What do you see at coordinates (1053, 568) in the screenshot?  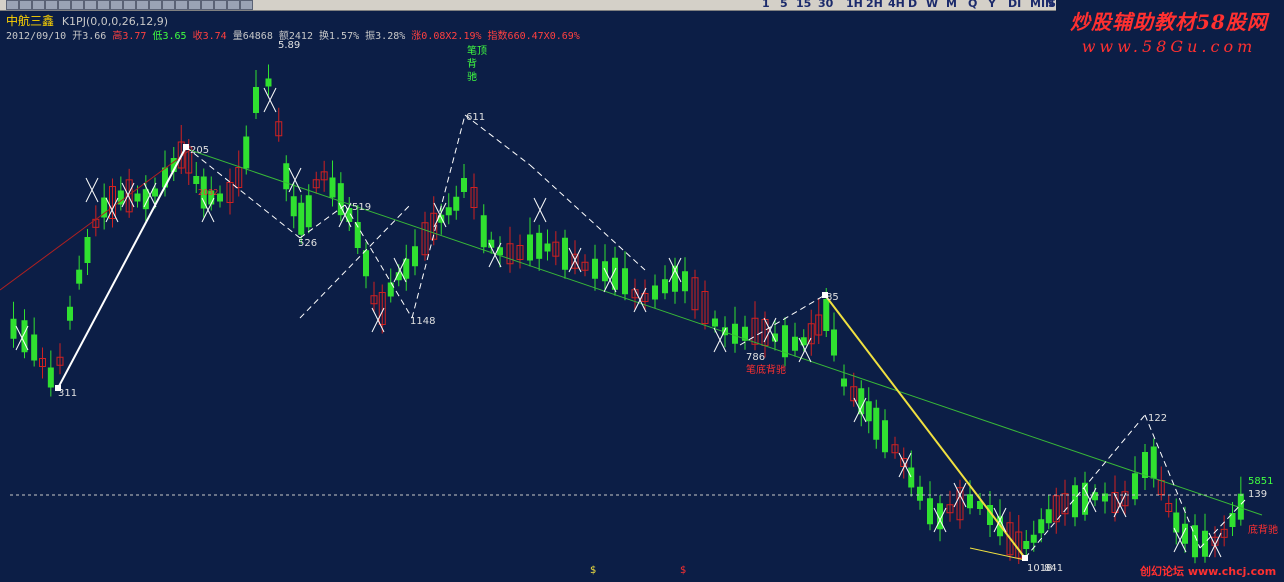 I see `label-low-841: 841` at bounding box center [1053, 568].